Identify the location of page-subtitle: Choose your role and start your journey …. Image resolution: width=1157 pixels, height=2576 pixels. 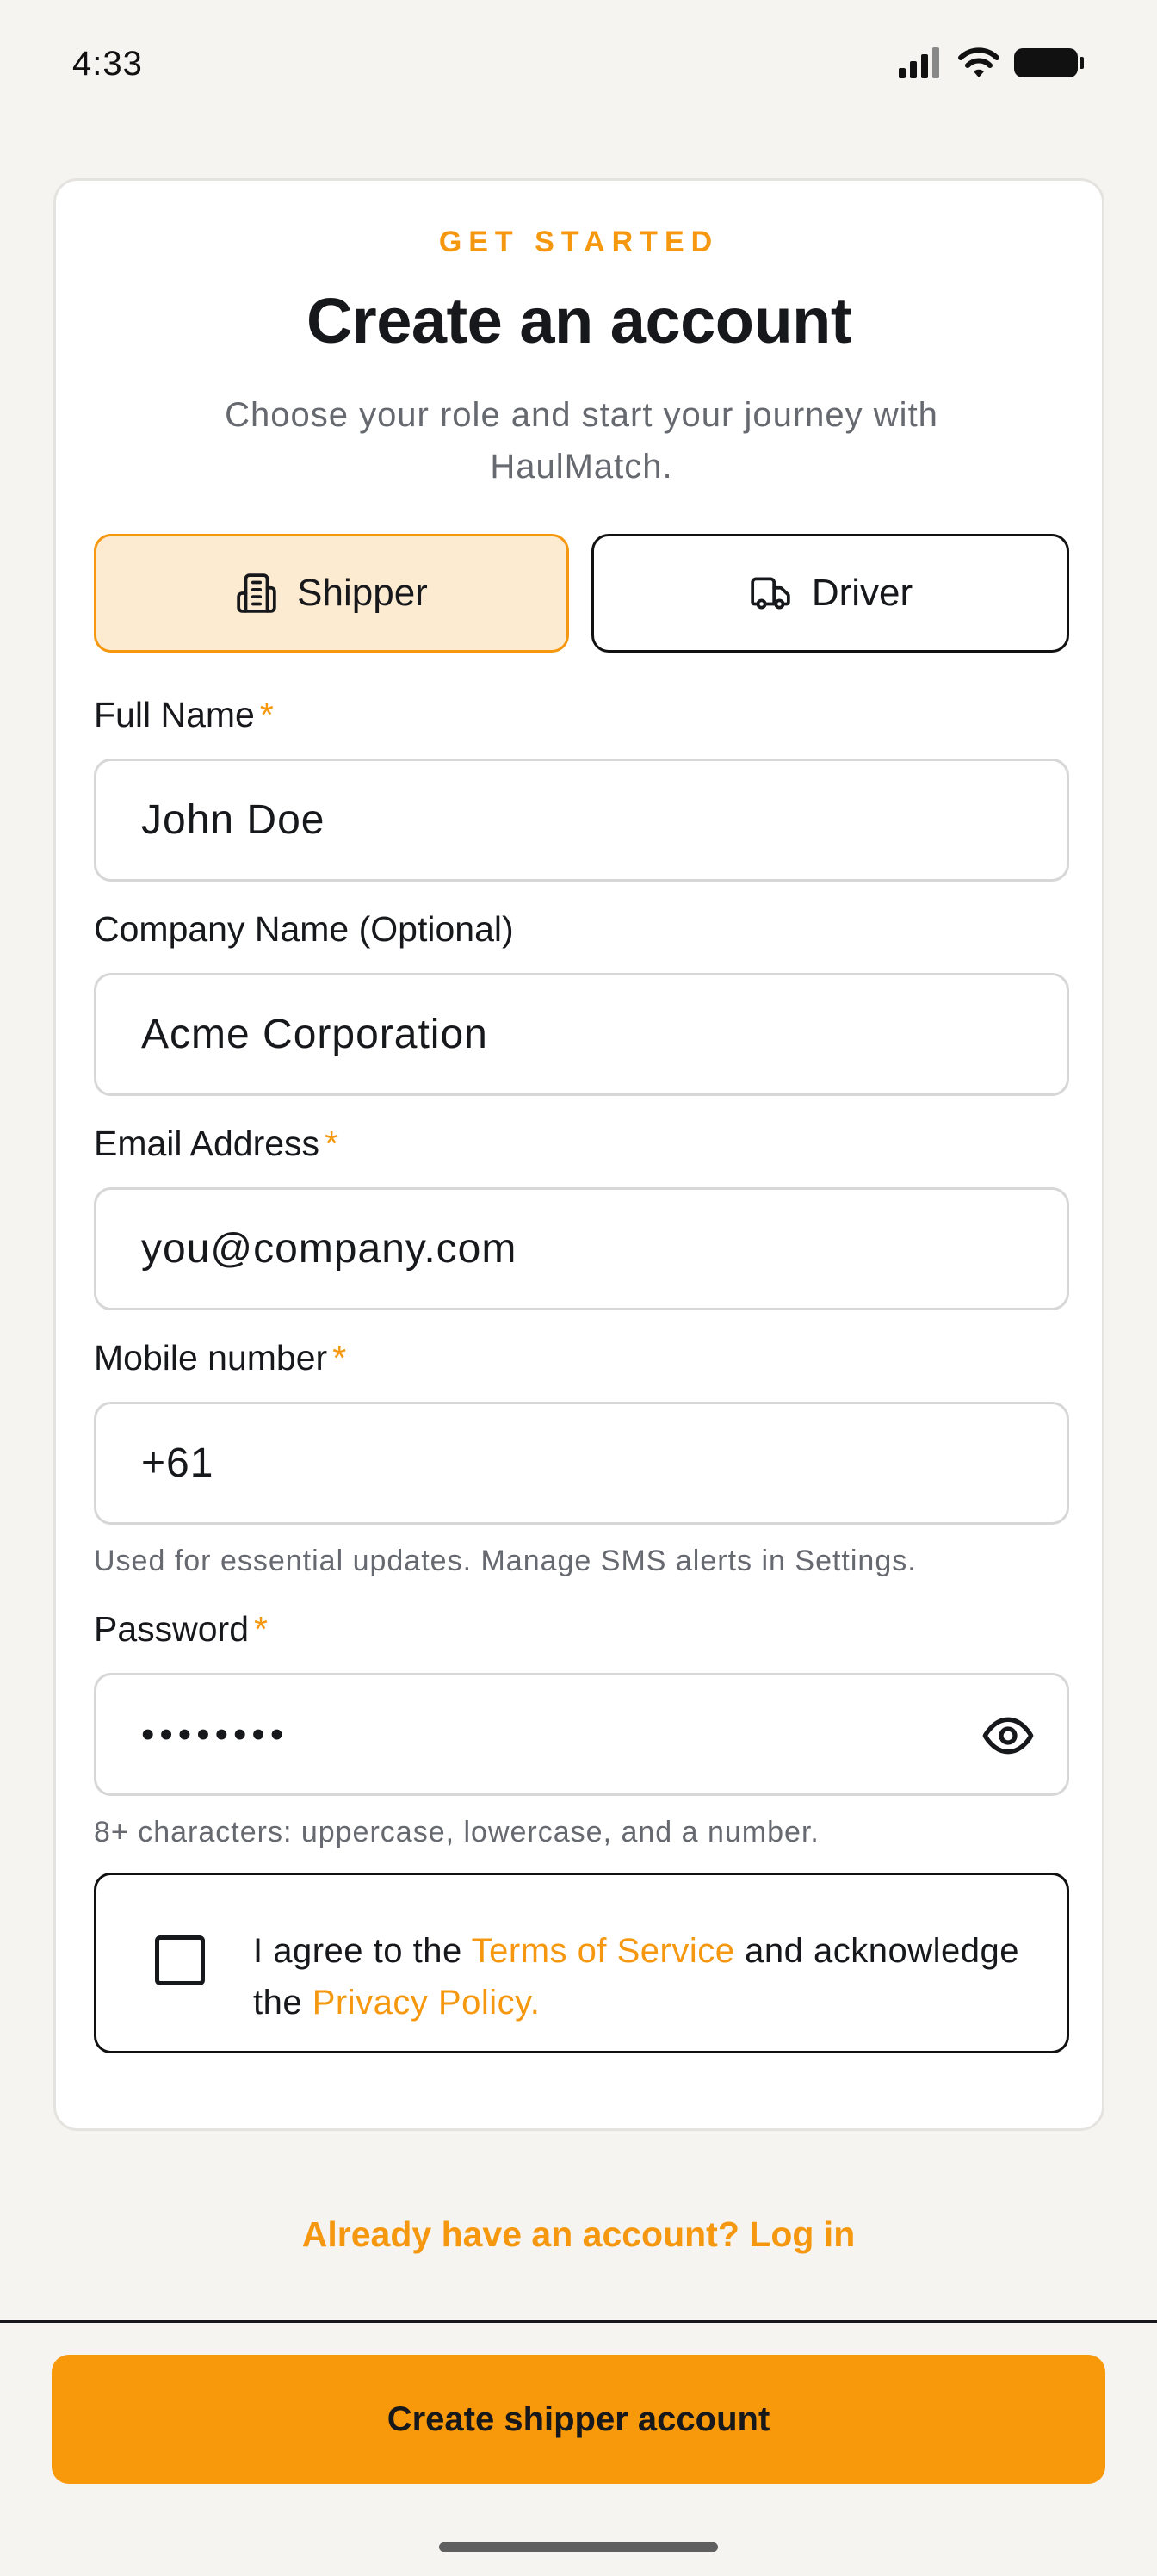
(581, 441).